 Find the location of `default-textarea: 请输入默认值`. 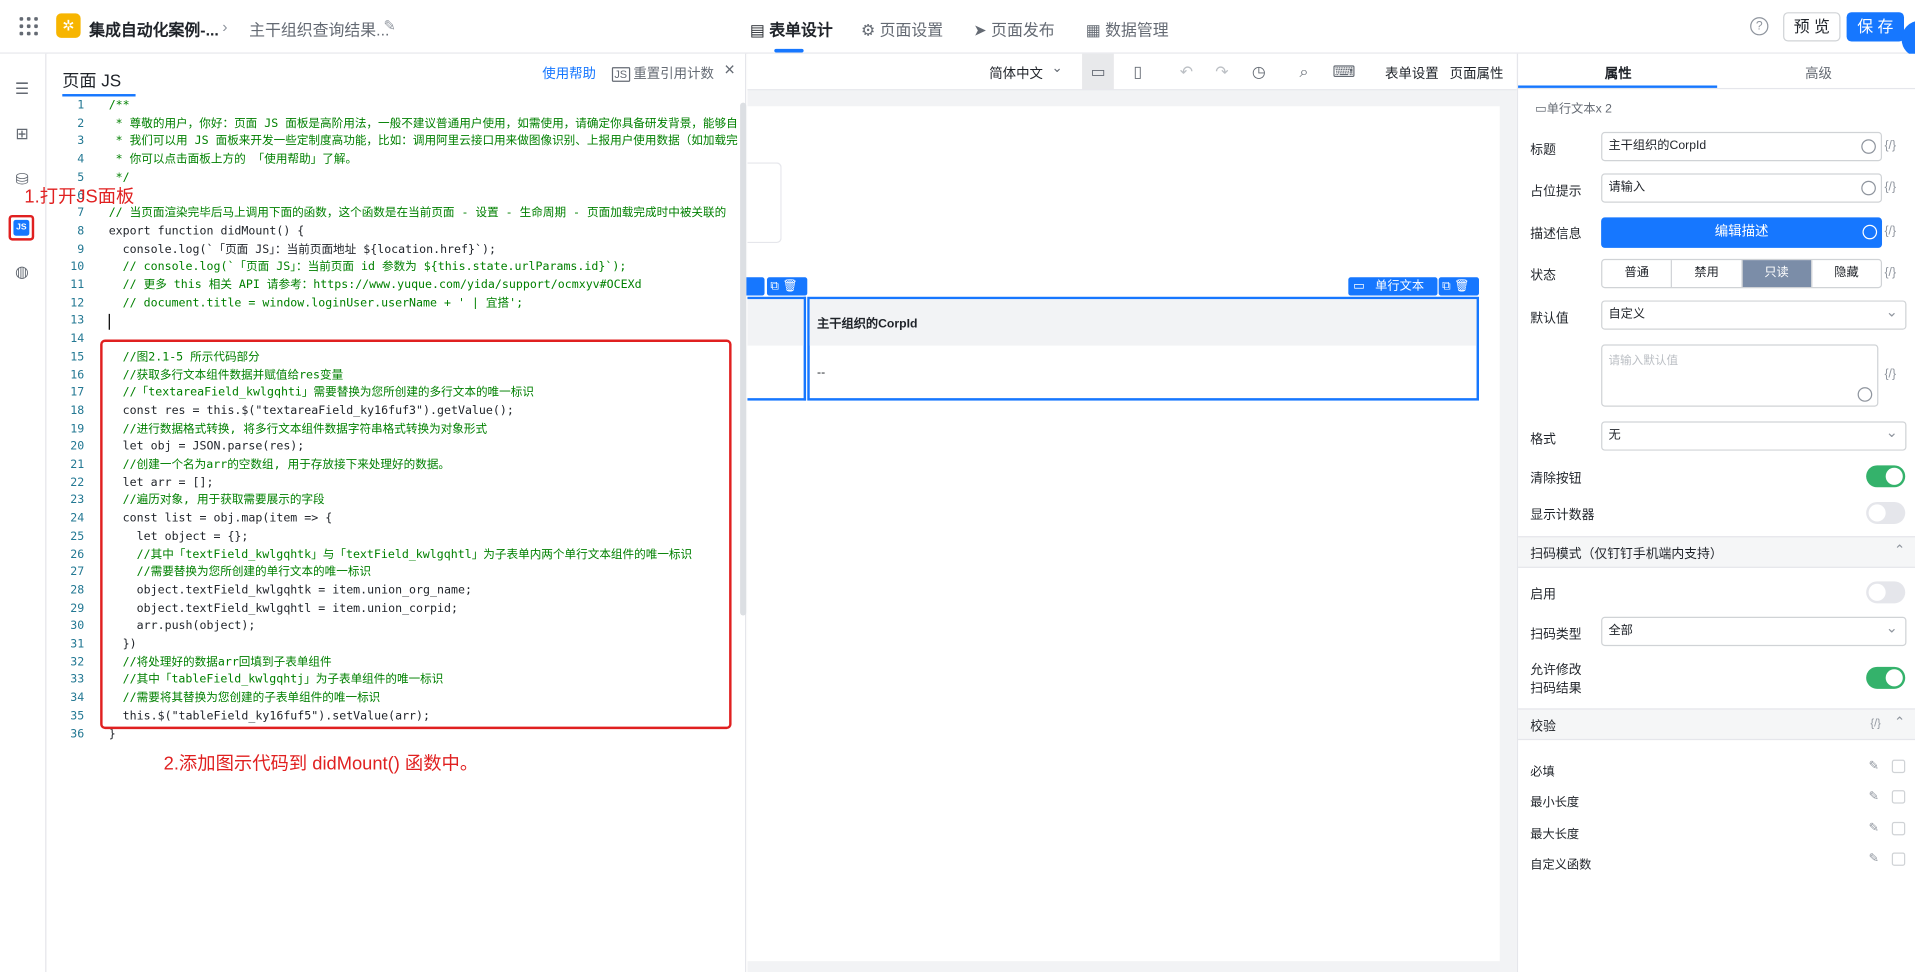

default-textarea: 请输入默认值 is located at coordinates (1740, 375).